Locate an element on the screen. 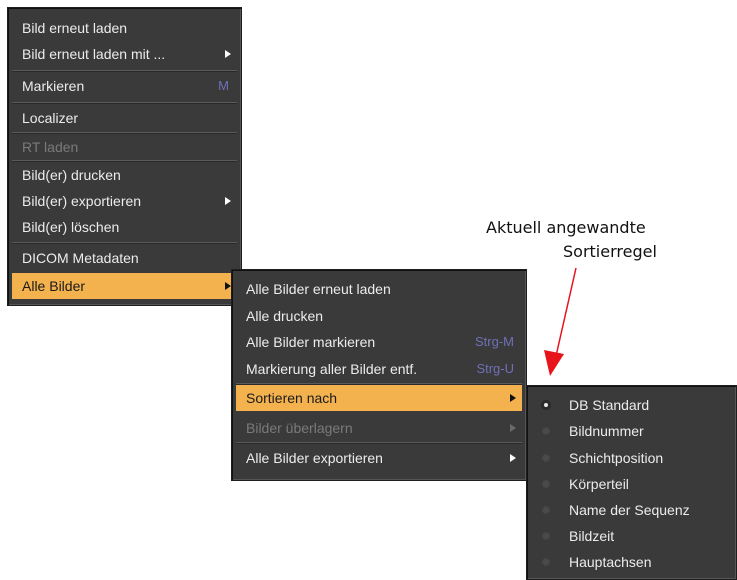  annotation-arrow-icon is located at coordinates (560, 321).